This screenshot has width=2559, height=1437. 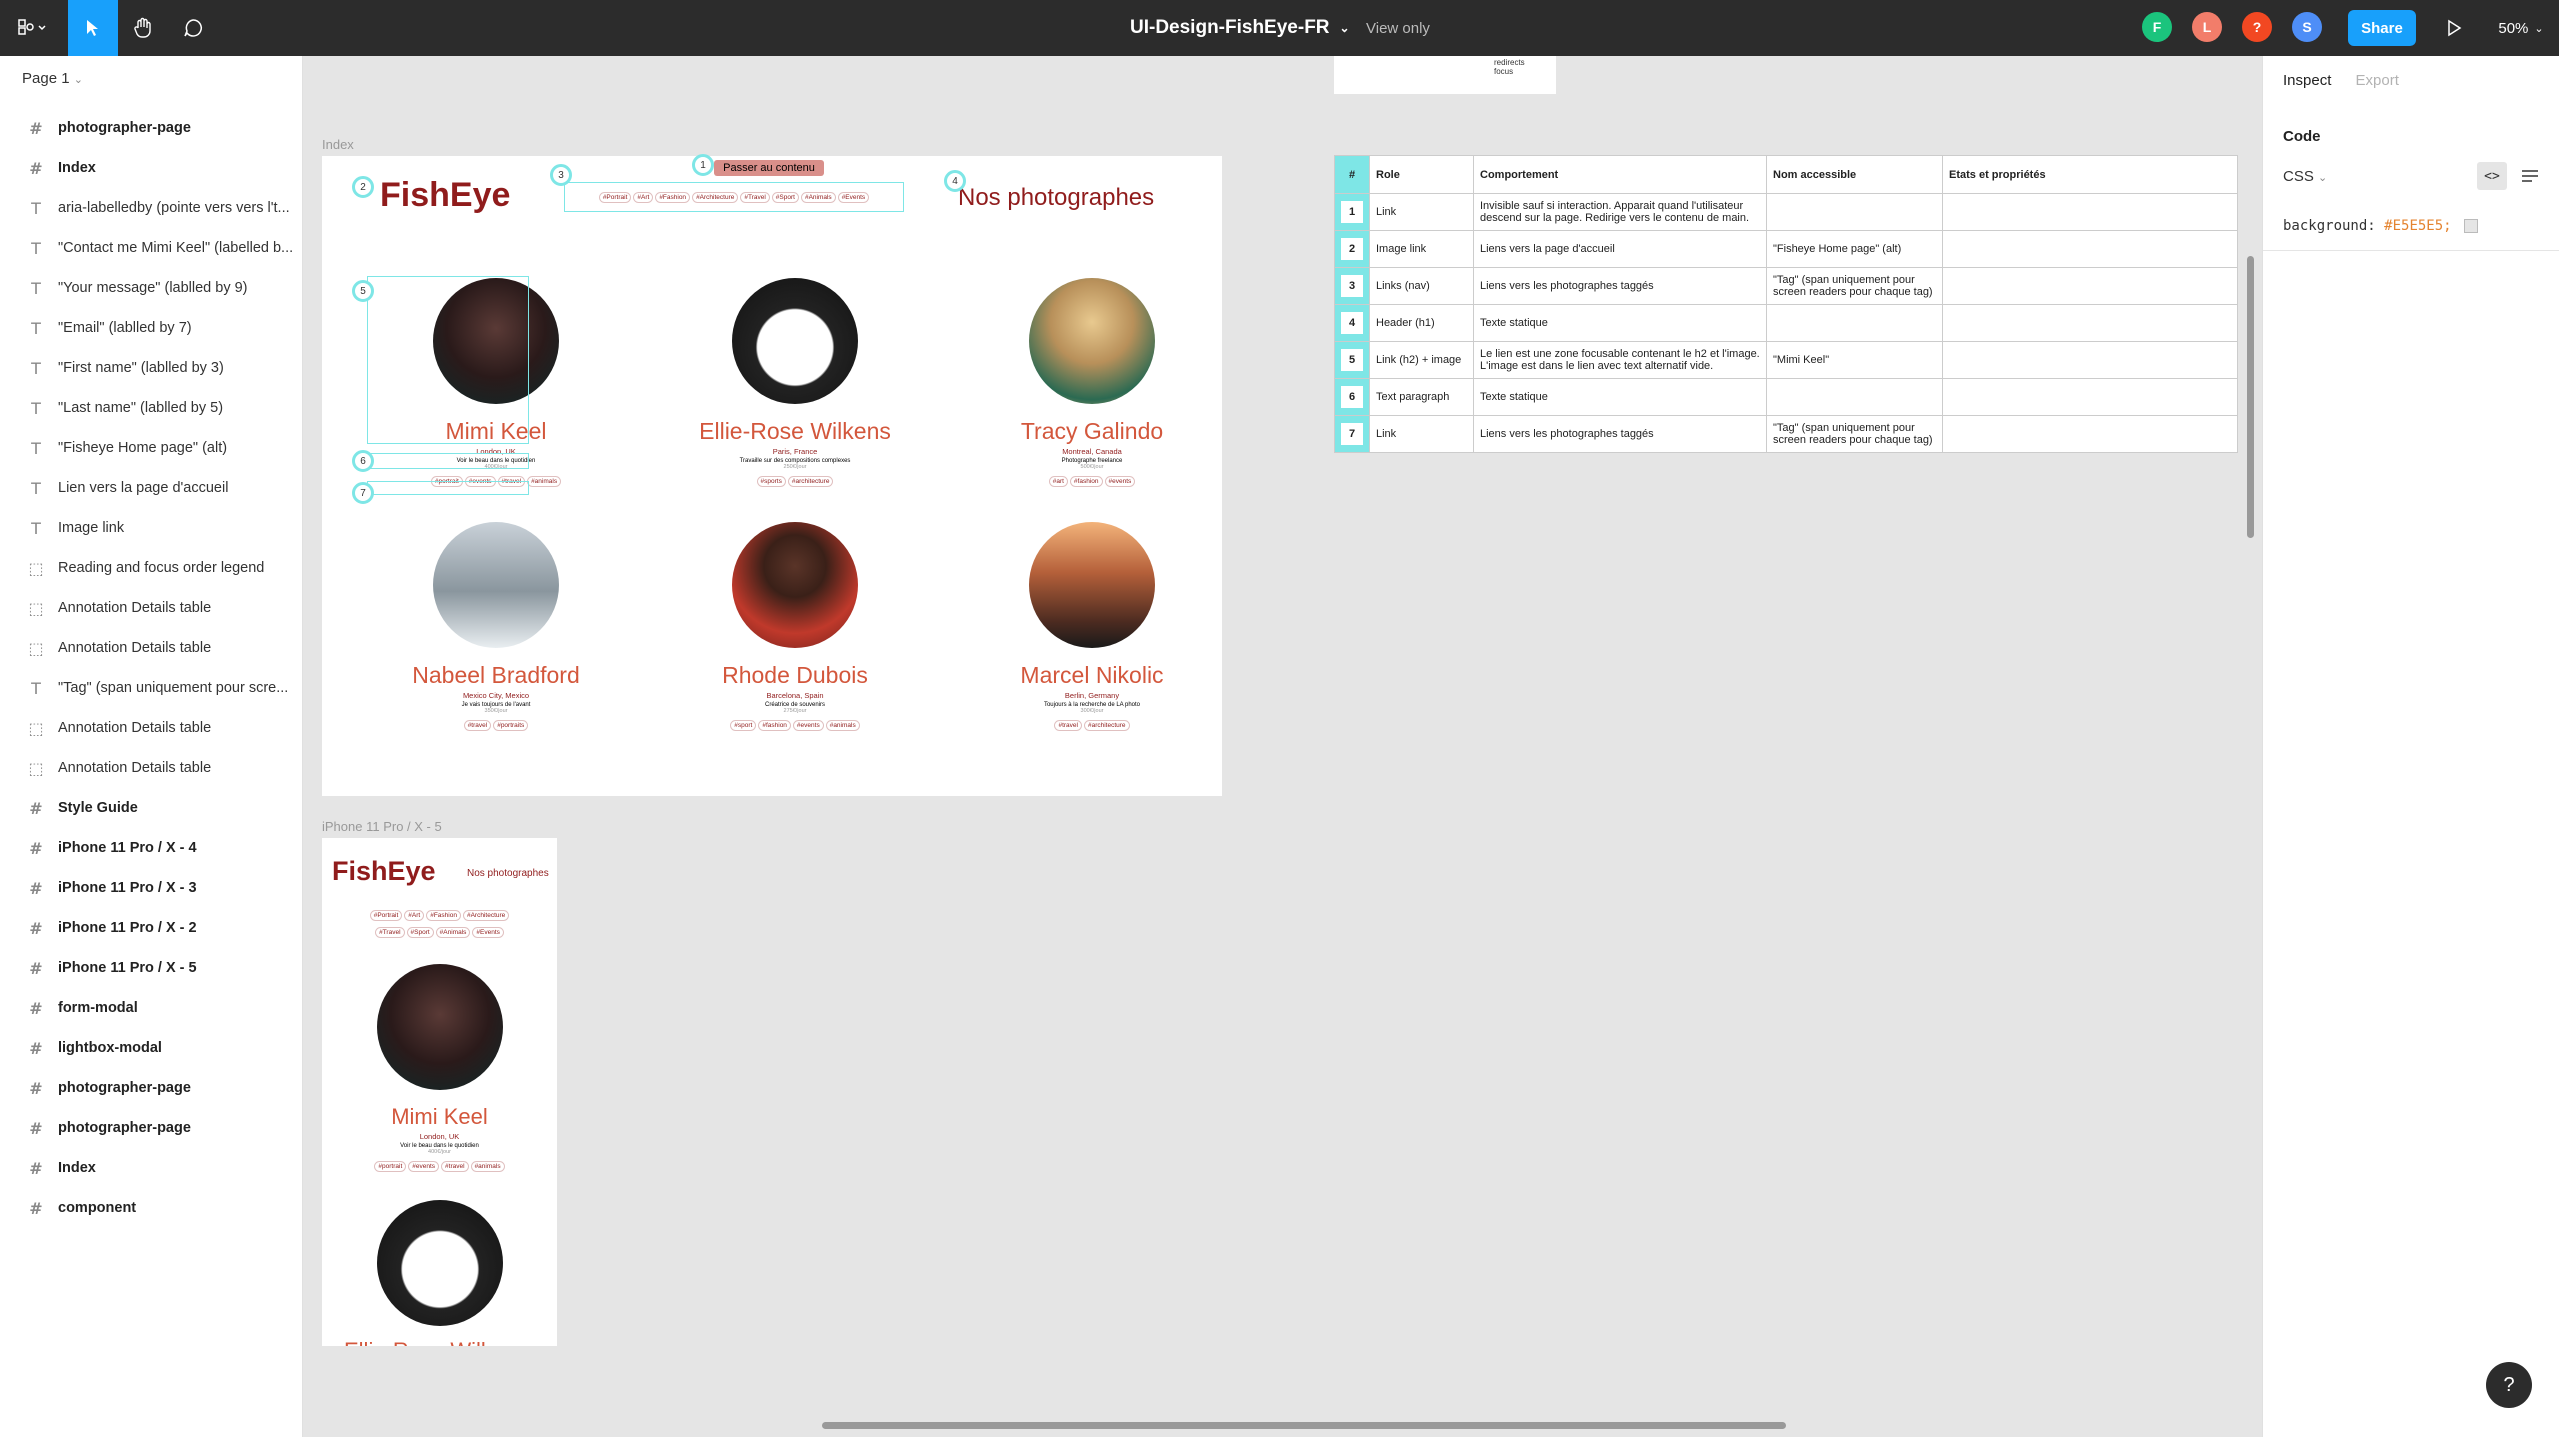 I want to click on tag-link: #portraits, so click(x=511, y=725).